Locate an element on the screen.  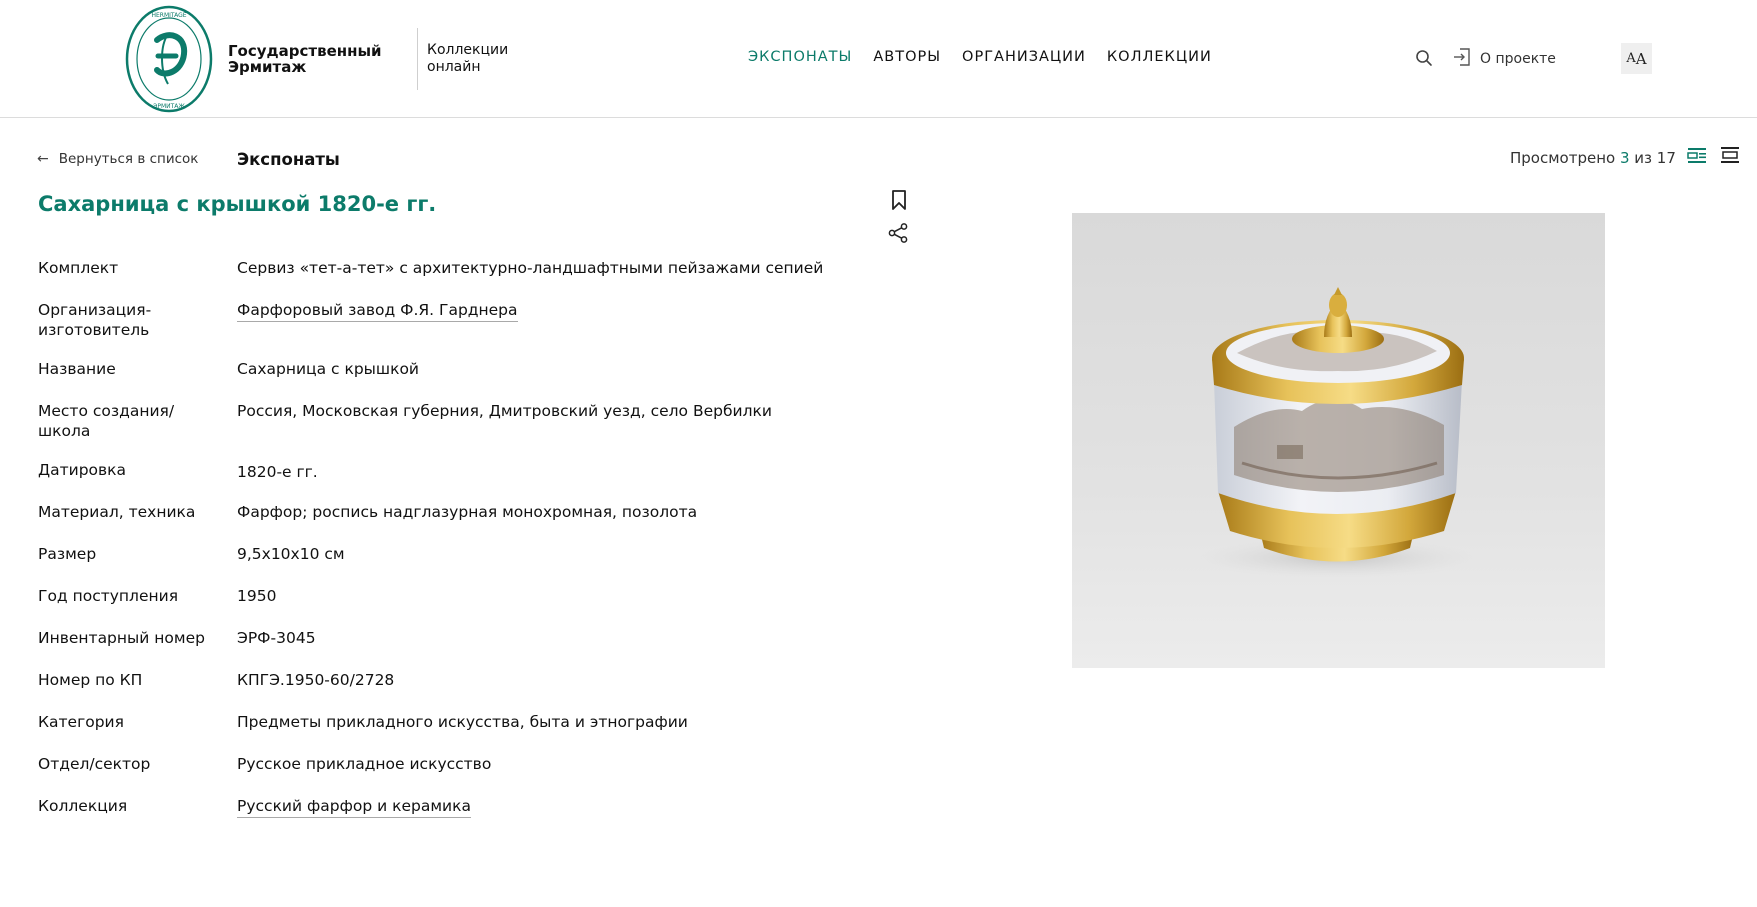
nav-authors: АВТОРЫ is located at coordinates (907, 57).